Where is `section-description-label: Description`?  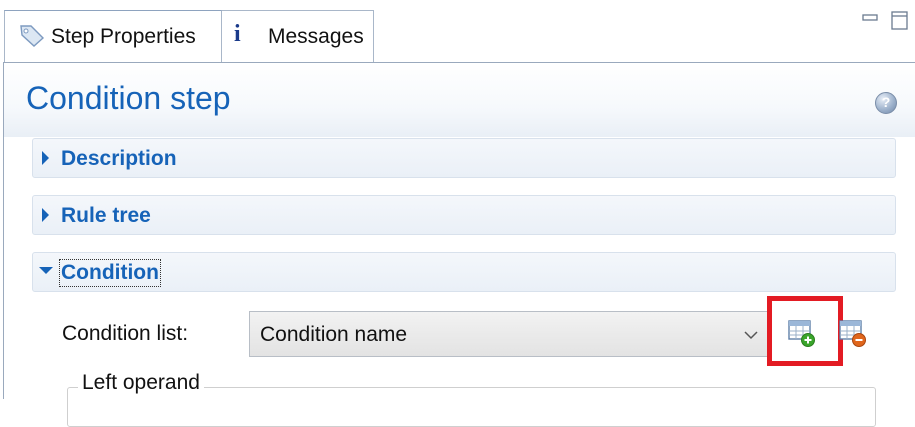
section-description-label: Description is located at coordinates (119, 158).